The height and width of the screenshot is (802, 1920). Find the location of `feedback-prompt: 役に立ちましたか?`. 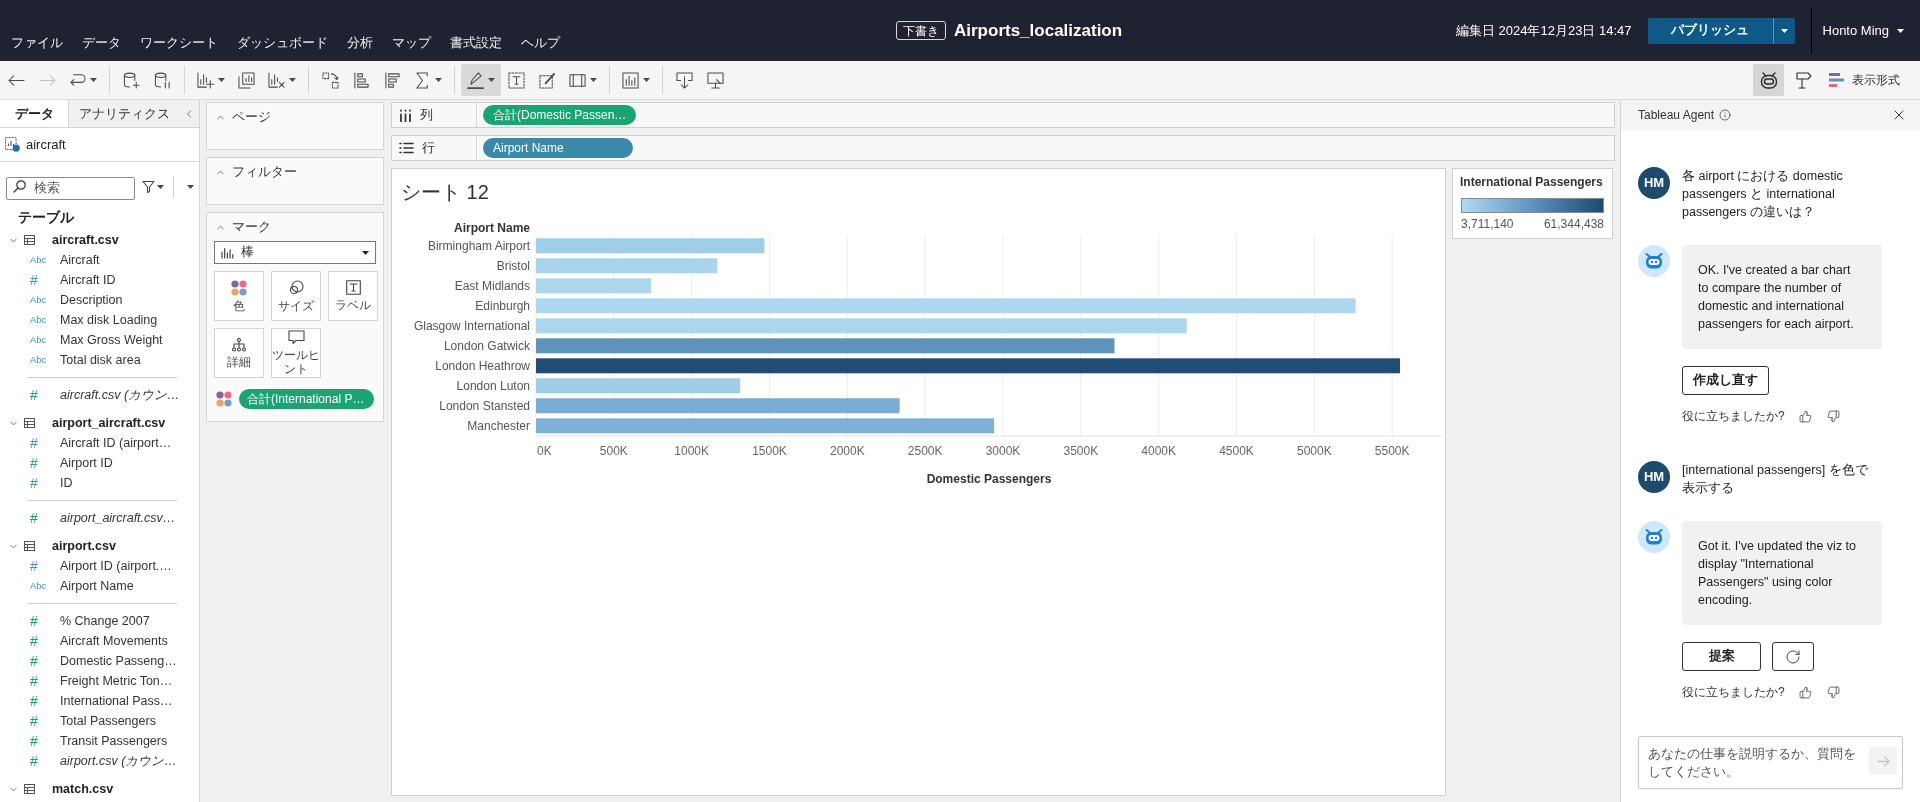

feedback-prompt: 役に立ちましたか? is located at coordinates (1733, 416).